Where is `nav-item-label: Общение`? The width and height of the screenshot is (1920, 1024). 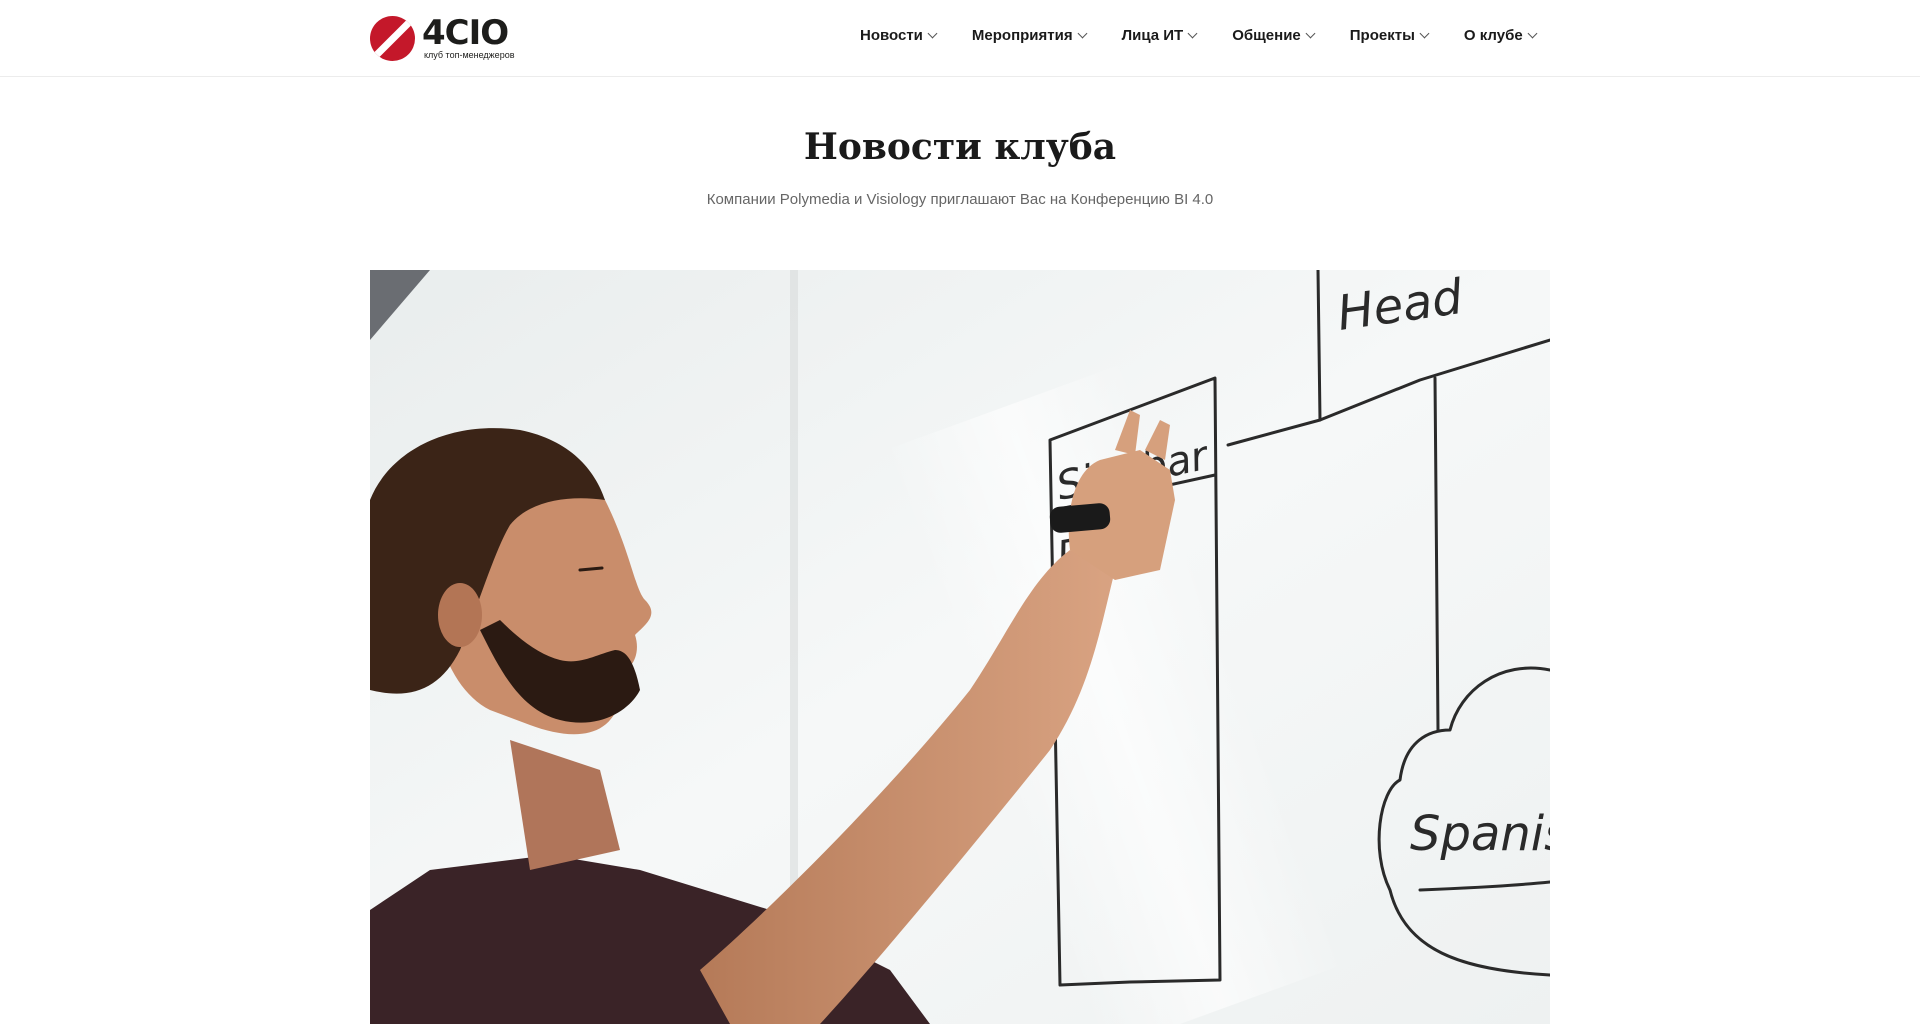
nav-item-label: Общение is located at coordinates (1266, 35).